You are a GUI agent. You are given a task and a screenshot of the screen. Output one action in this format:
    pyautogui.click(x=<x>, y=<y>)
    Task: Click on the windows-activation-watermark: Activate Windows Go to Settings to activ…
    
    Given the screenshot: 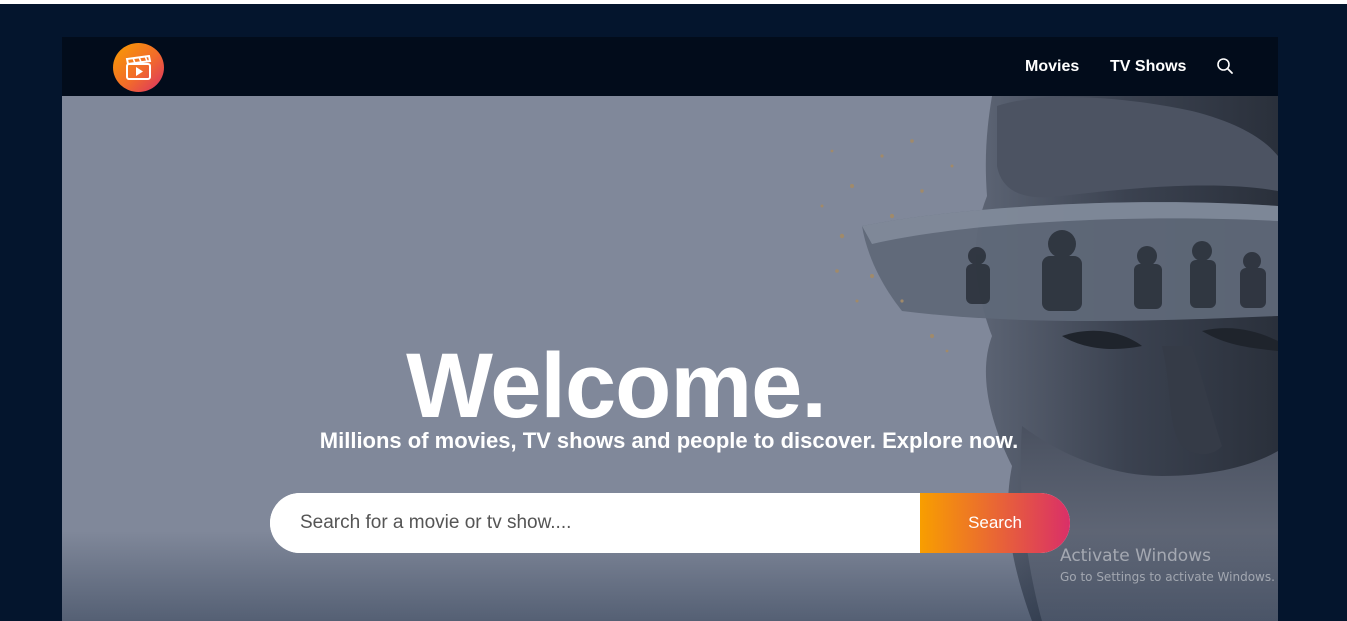 What is the action you would take?
    pyautogui.click(x=1167, y=565)
    